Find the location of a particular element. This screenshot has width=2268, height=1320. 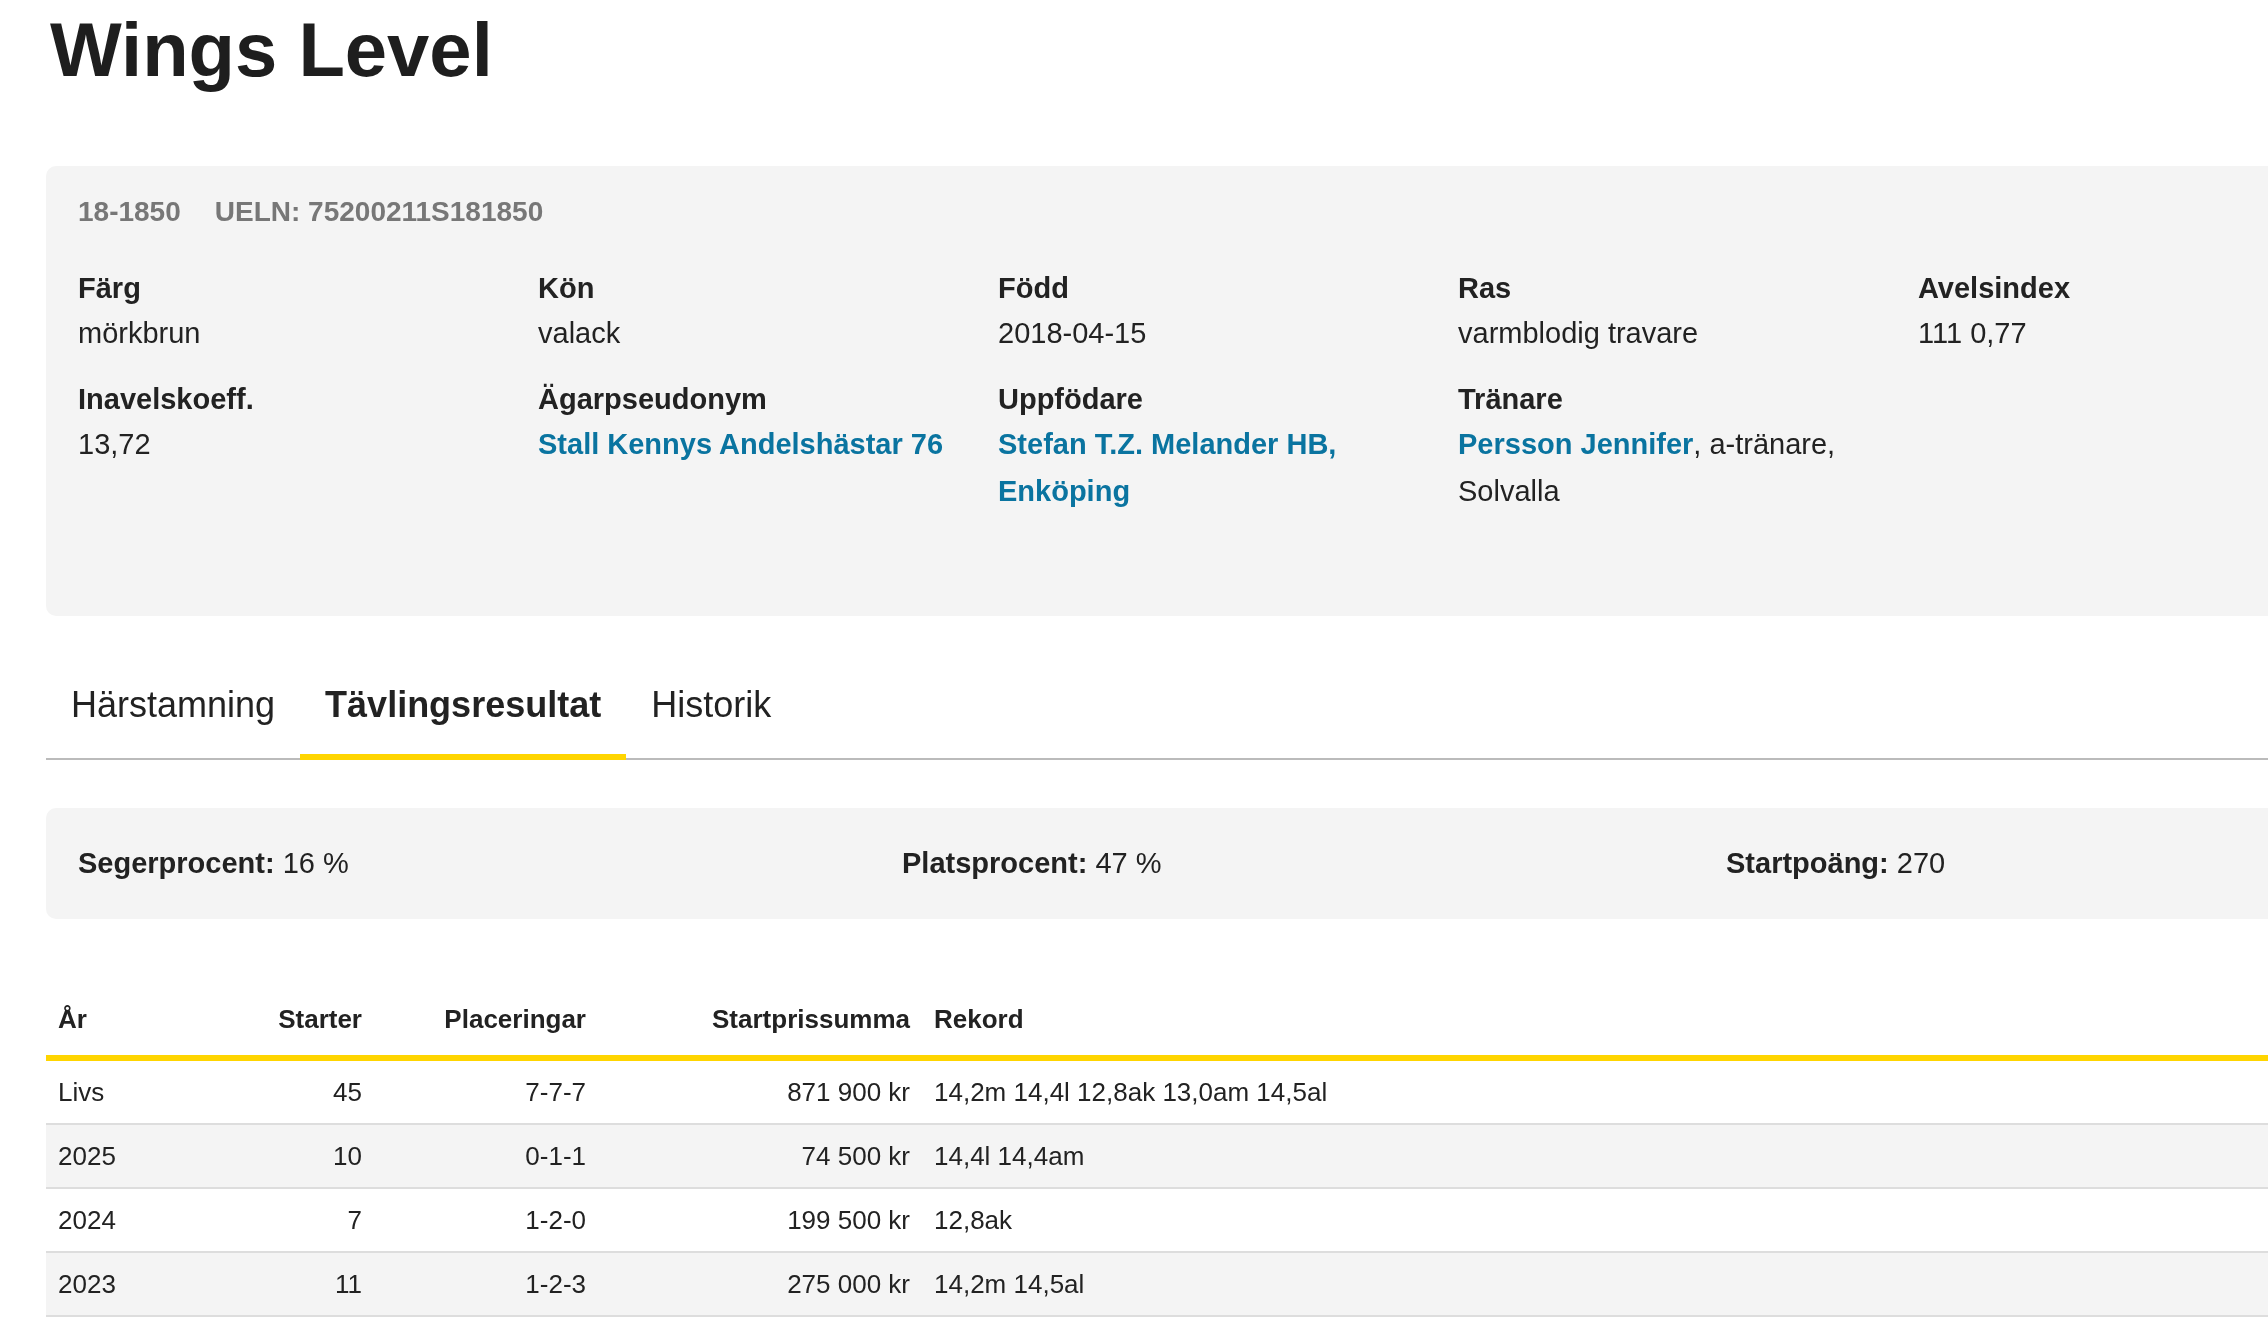

field-label: Tränare is located at coordinates (1511, 399).